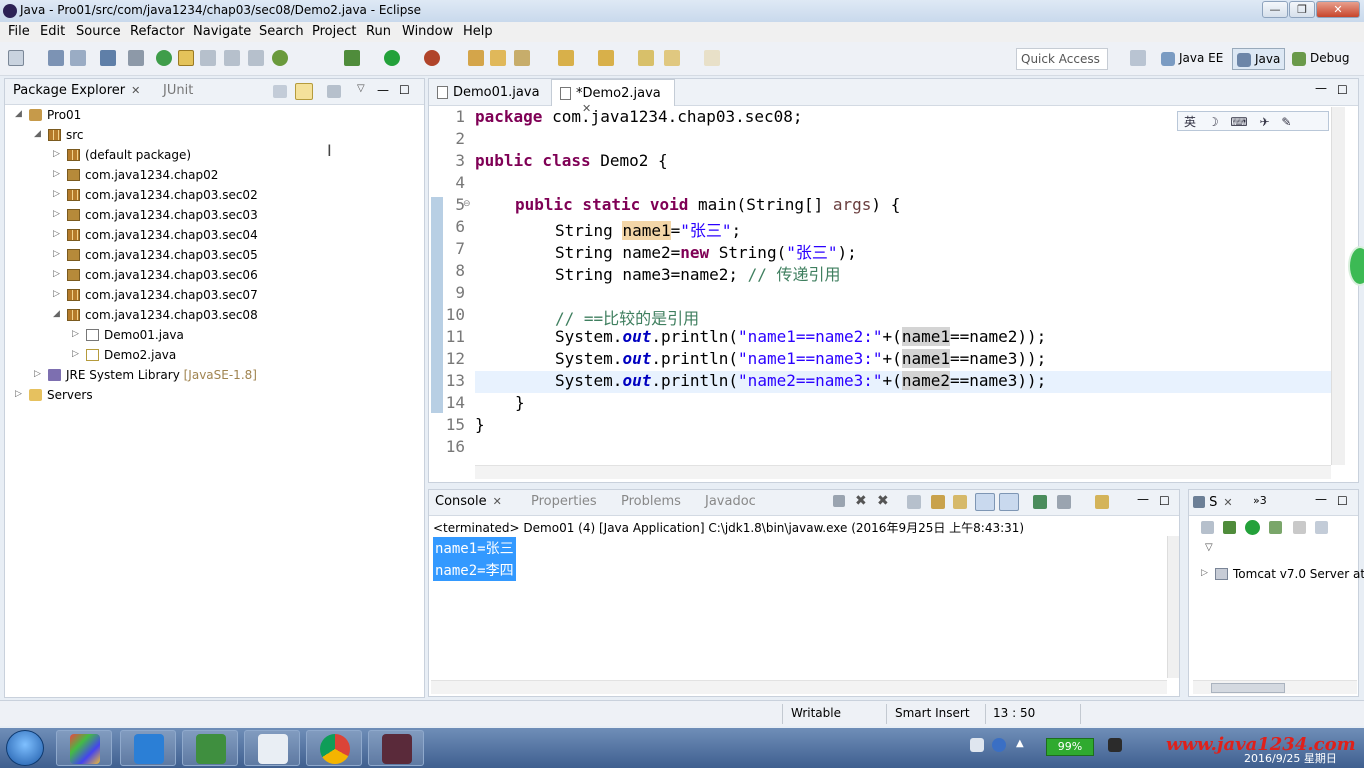  What do you see at coordinates (706, 251) in the screenshot?
I see `code-line: String name2=new String("张三");` at bounding box center [706, 251].